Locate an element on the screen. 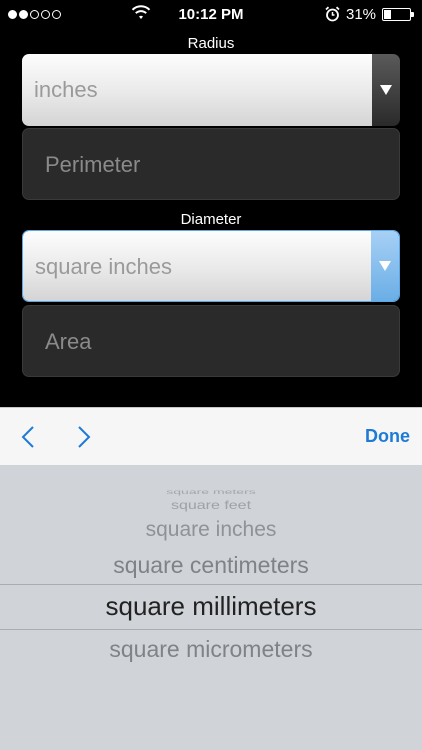  alarm-icon is located at coordinates (332, 14).